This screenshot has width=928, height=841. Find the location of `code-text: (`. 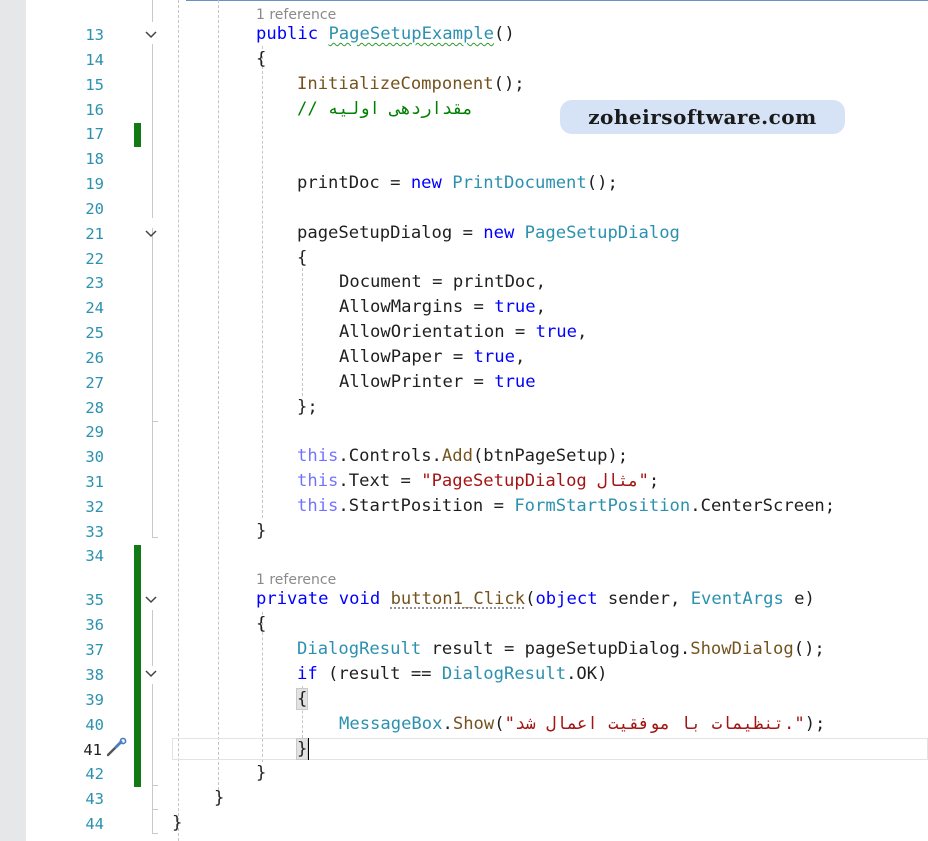

code-text: ( is located at coordinates (499, 724).